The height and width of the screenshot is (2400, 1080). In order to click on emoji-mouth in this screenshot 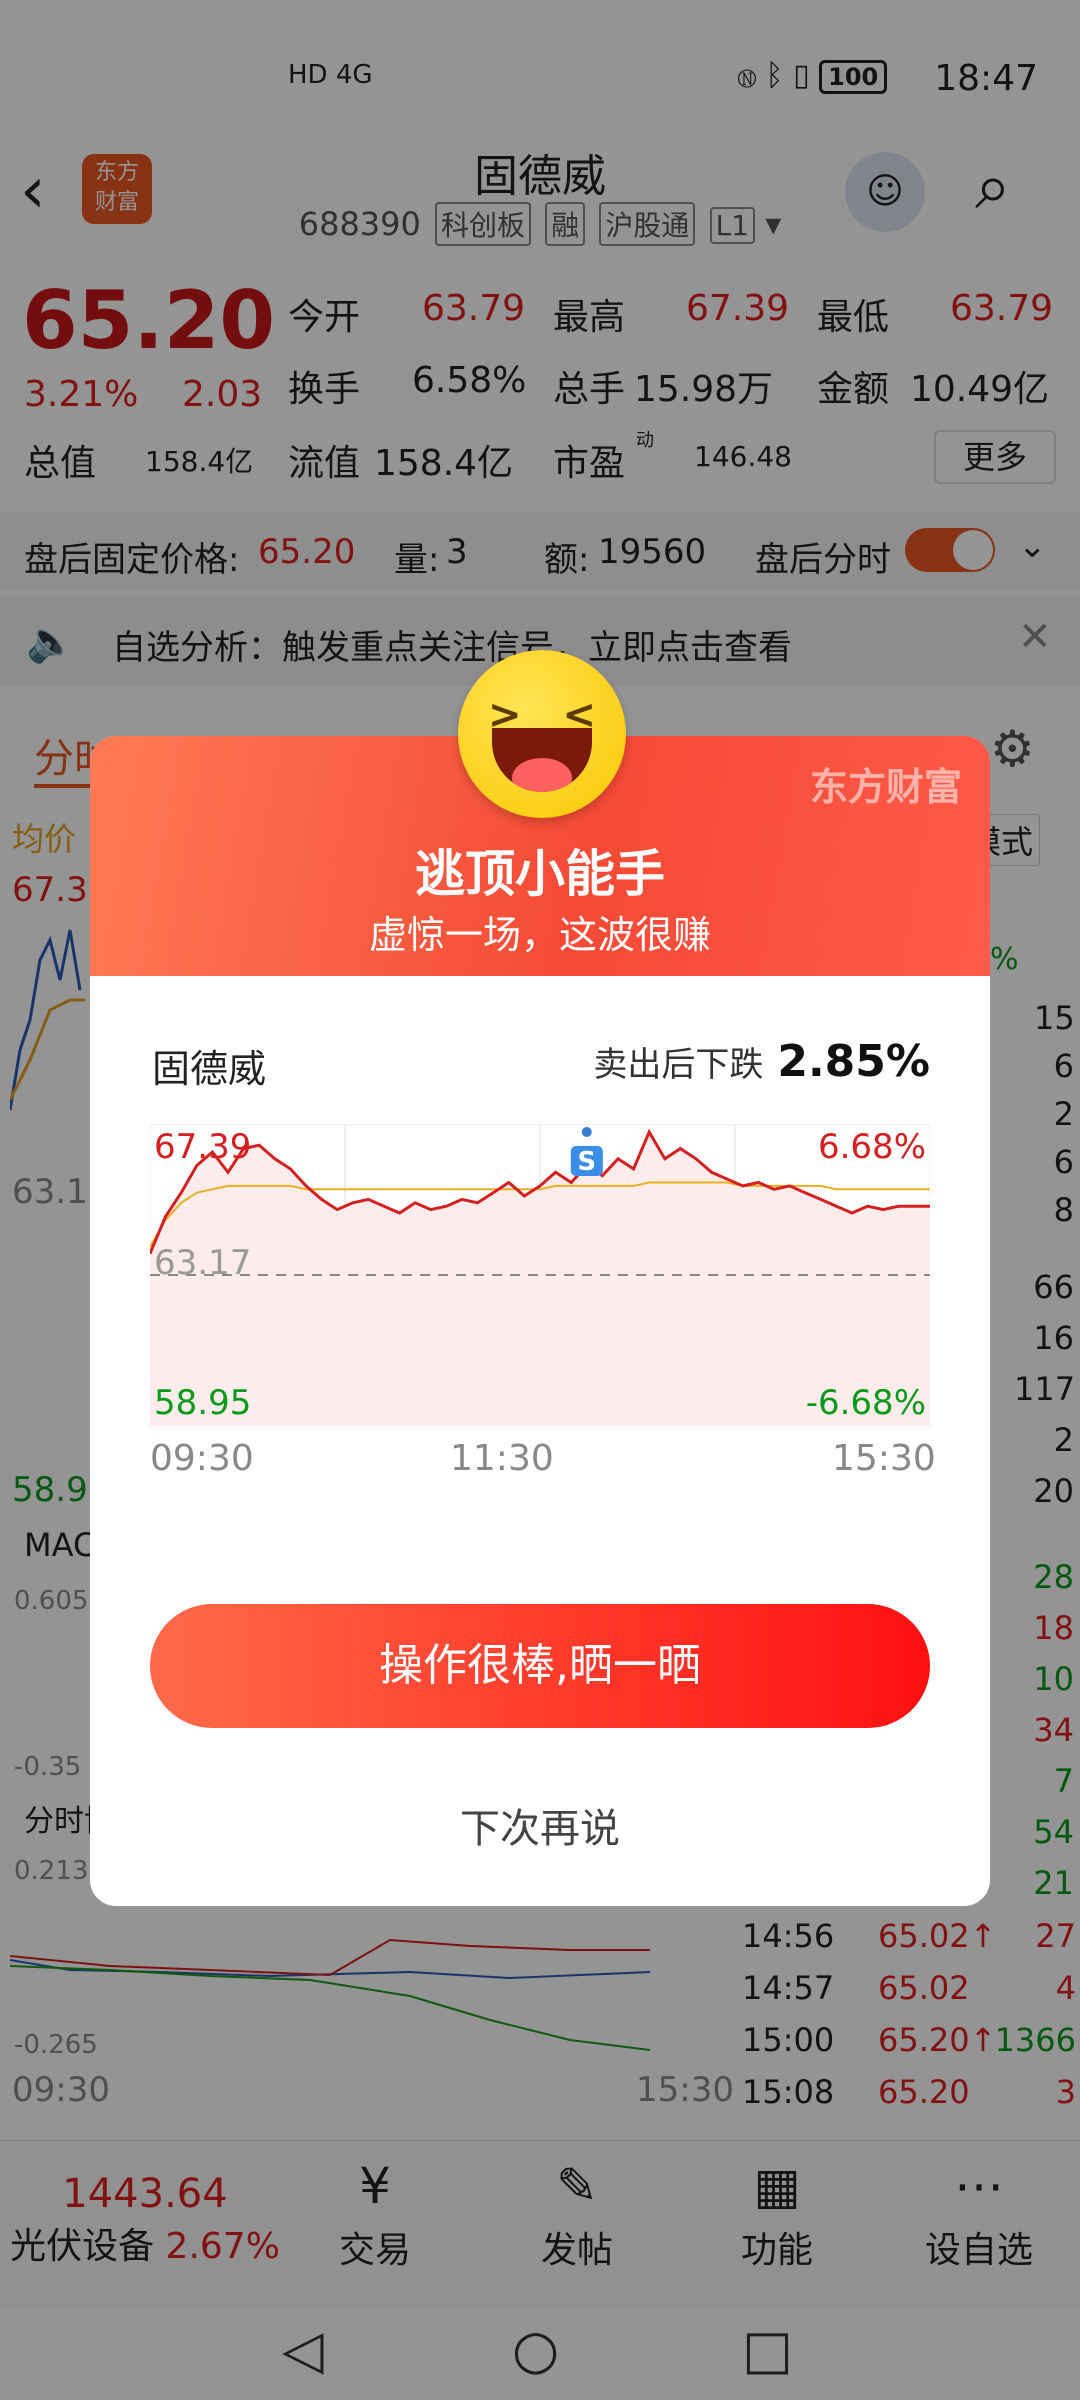, I will do `click(542, 760)`.